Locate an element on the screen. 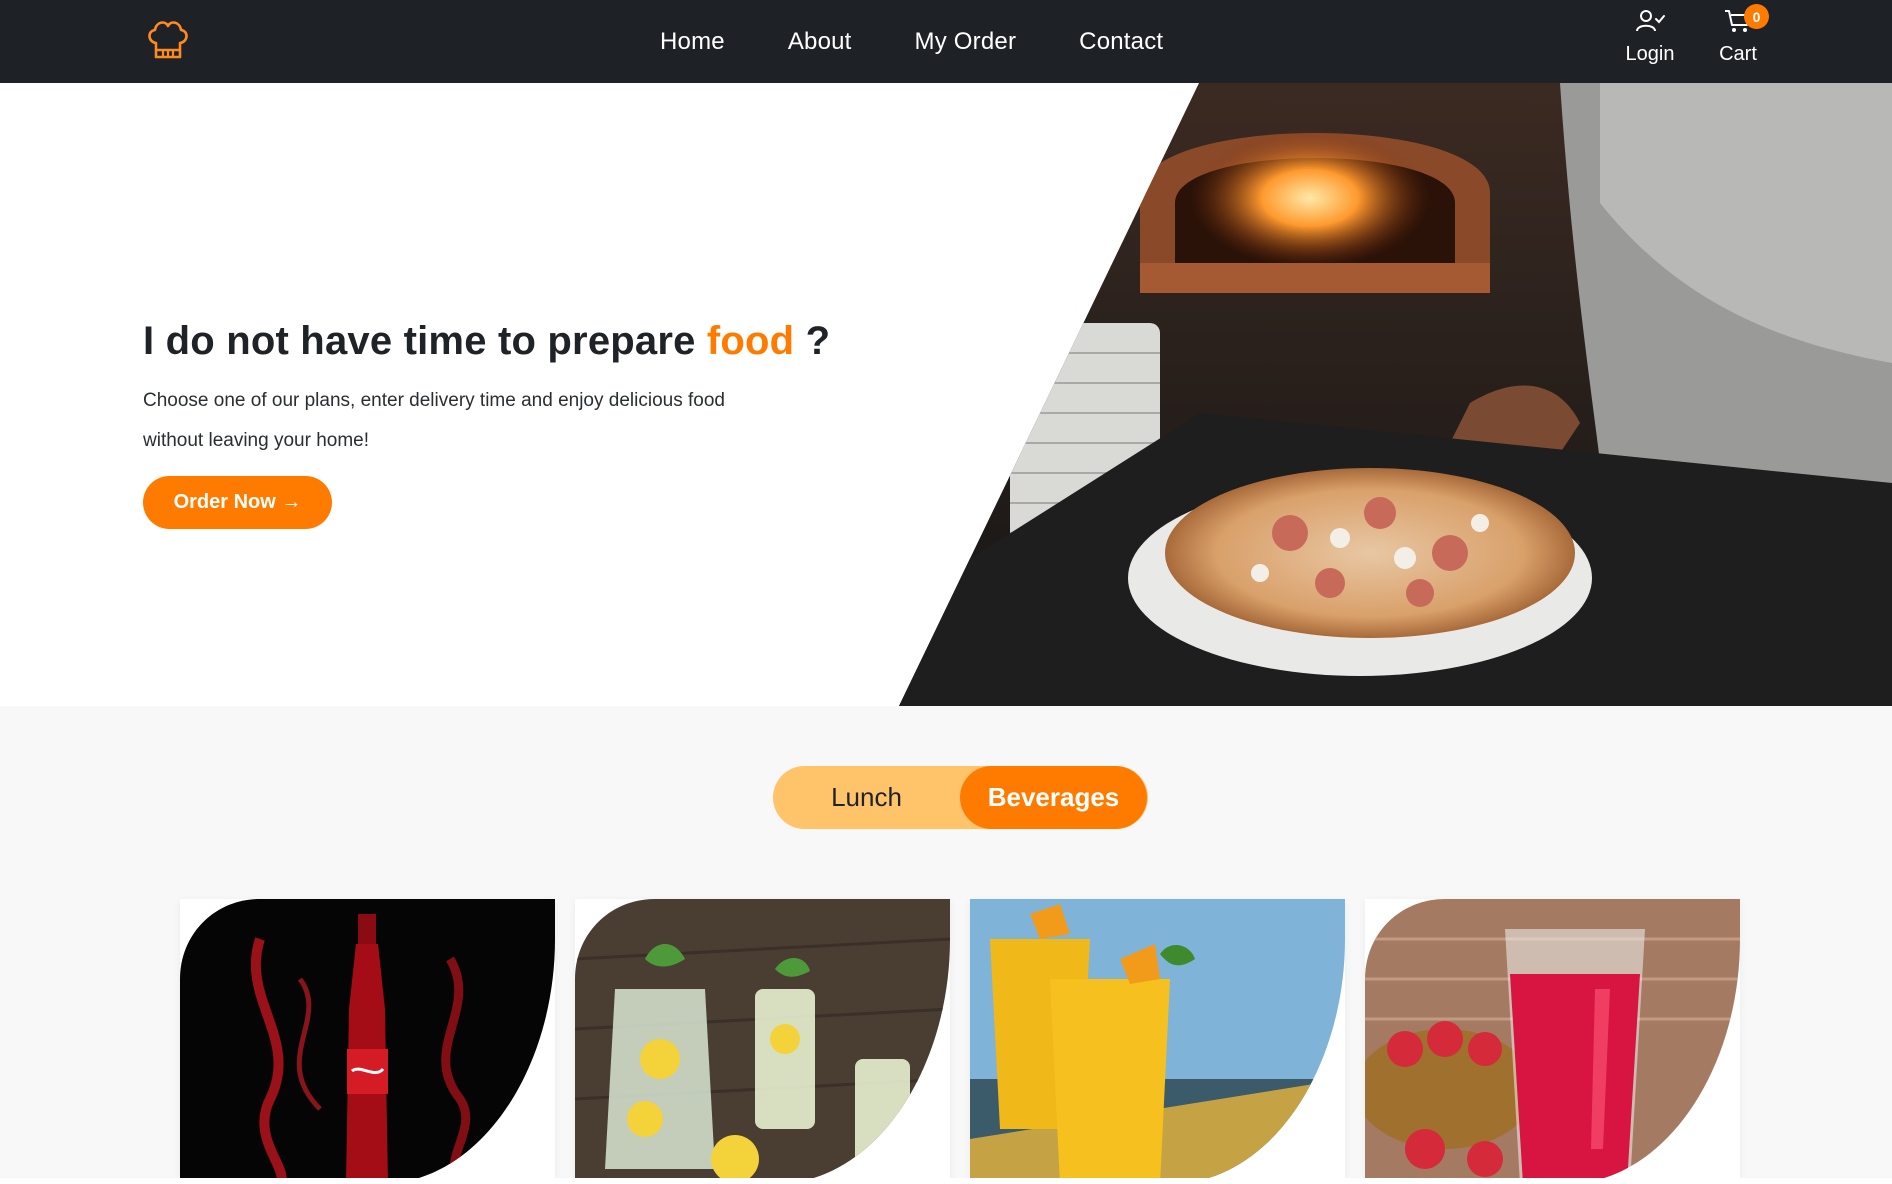  hero-title-accent: food is located at coordinates (750, 341).